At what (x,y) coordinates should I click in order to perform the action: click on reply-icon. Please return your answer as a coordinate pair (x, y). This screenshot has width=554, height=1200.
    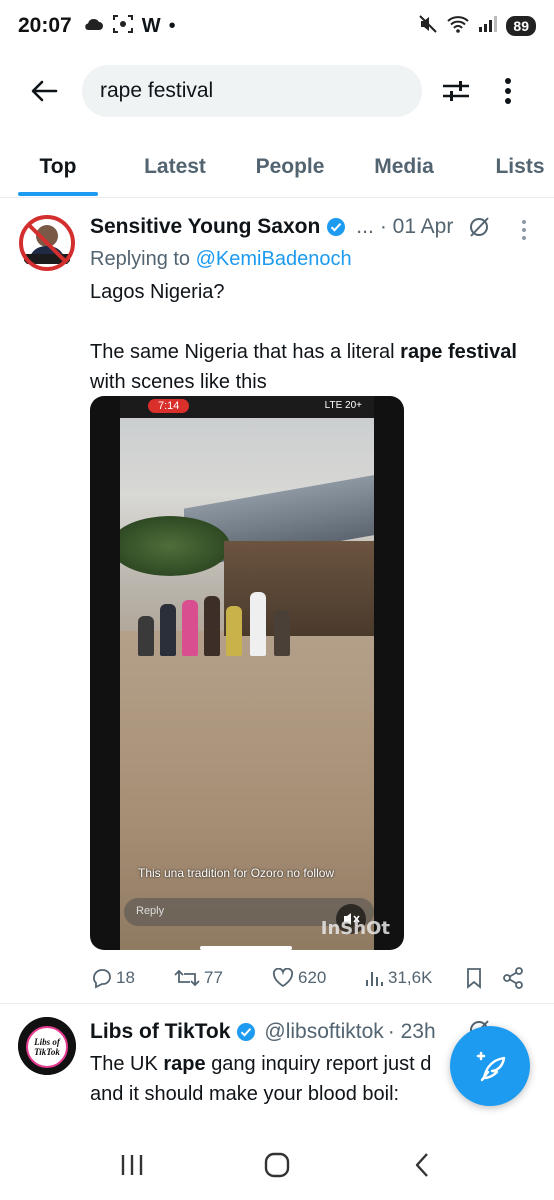
    Looking at the image, I should click on (101, 978).